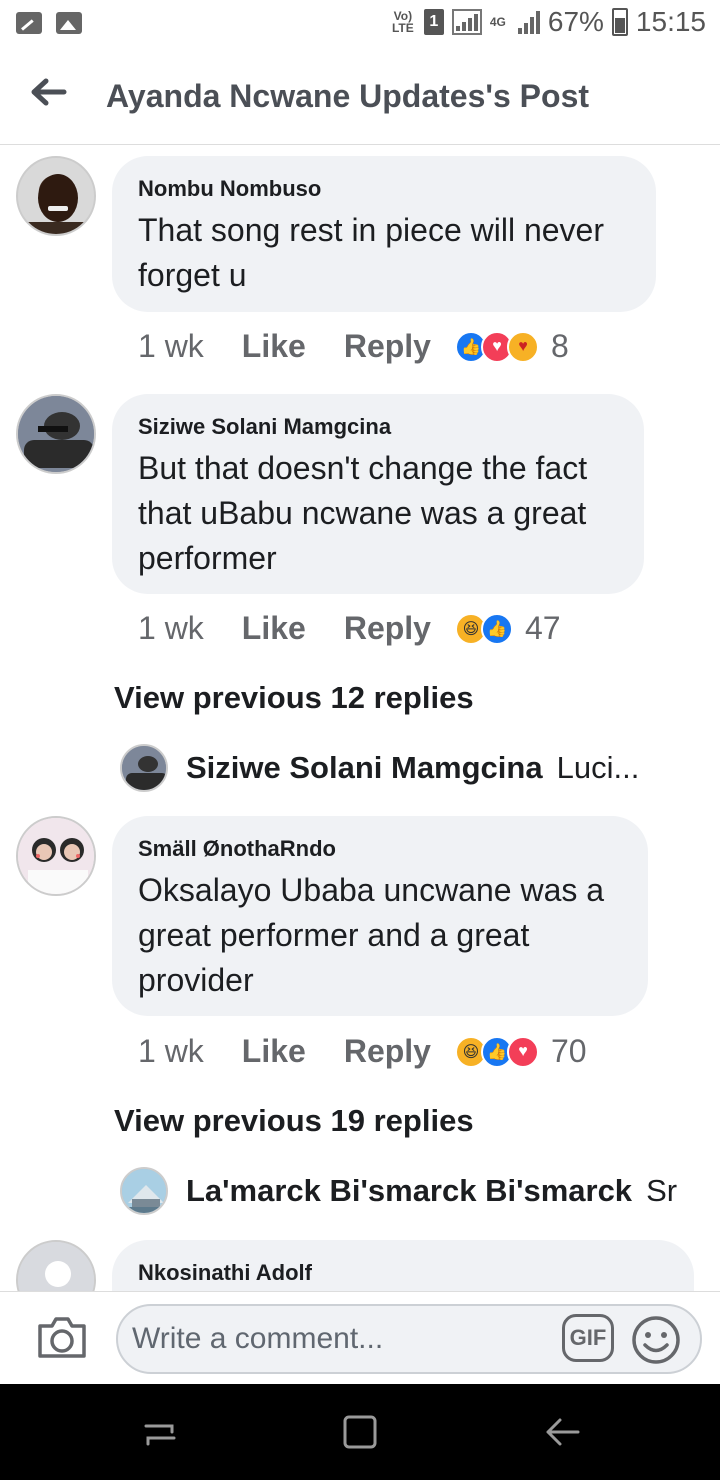  What do you see at coordinates (402, 22) in the screenshot?
I see `volte-indicator: Vo) LTE` at bounding box center [402, 22].